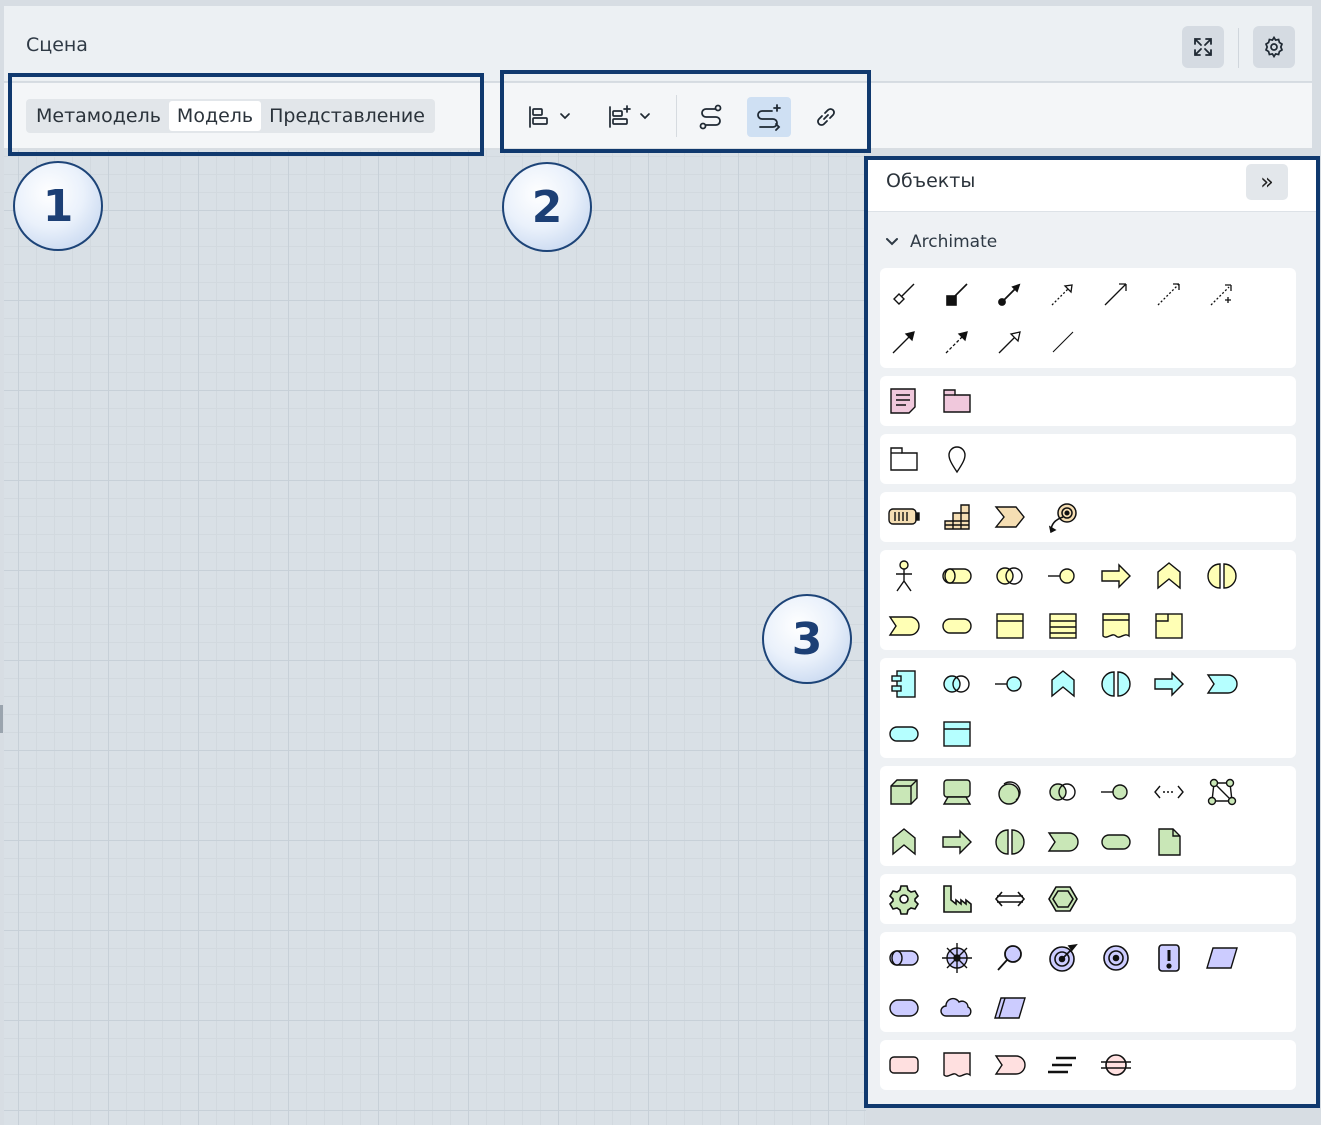  I want to click on capability-icon, so click(957, 517).